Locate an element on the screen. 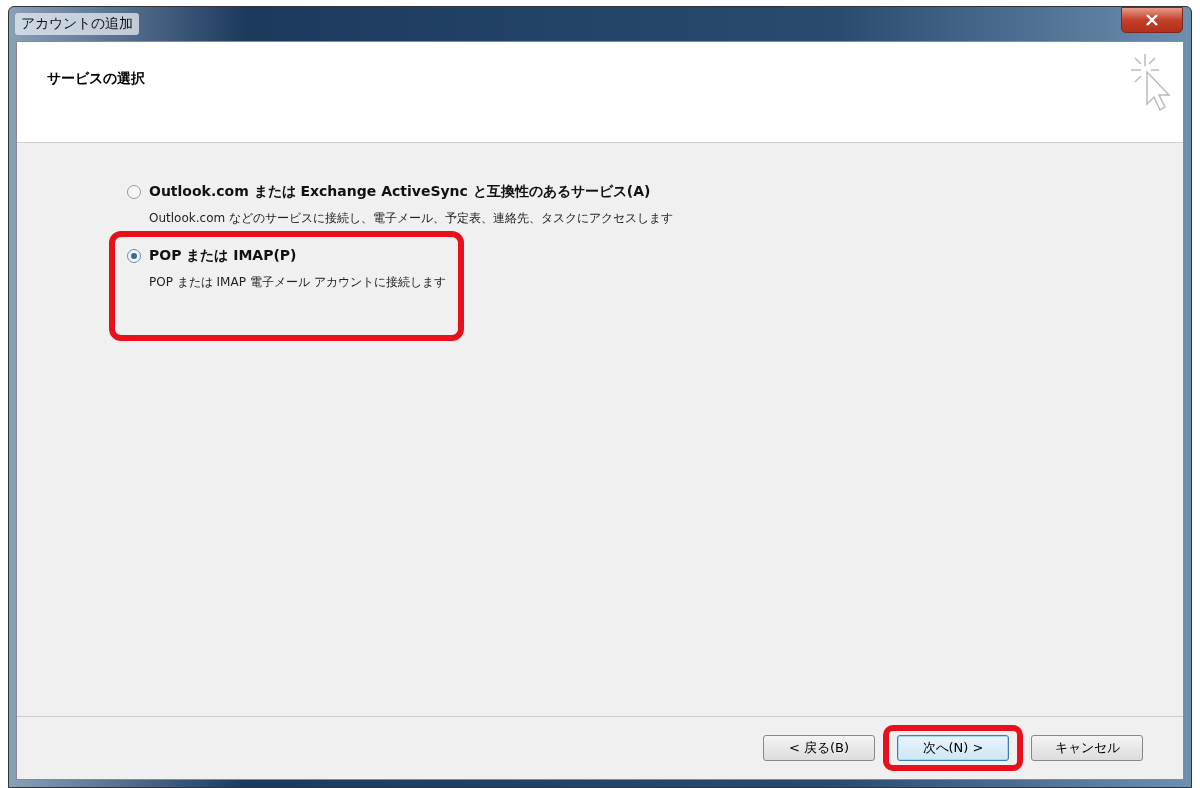 The width and height of the screenshot is (1200, 788). dialog-button: 次へ(N) > is located at coordinates (953, 748).